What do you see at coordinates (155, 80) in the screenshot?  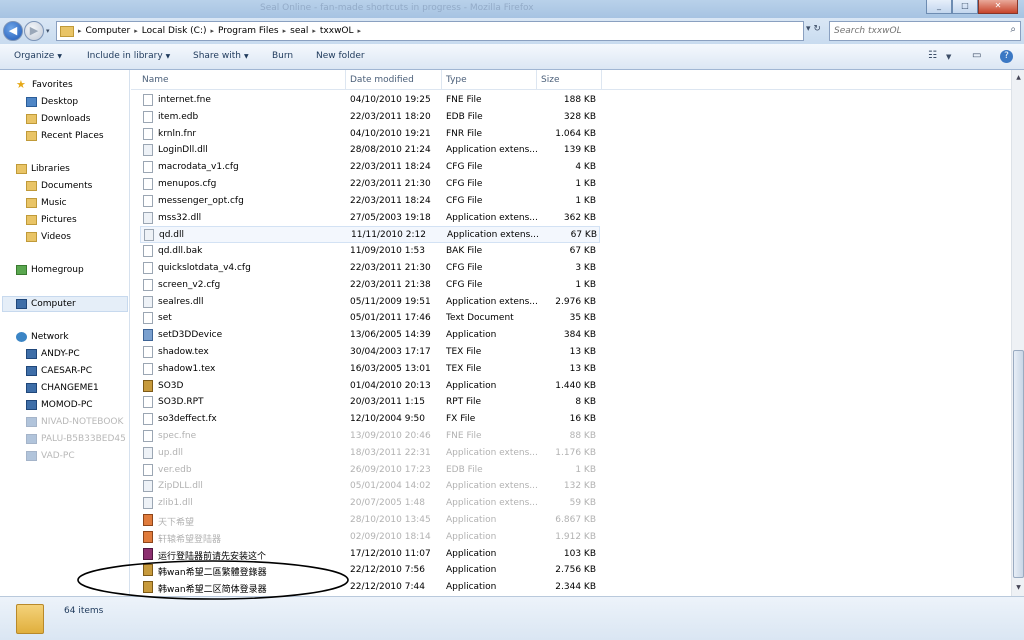 I see `column-header-name: Name` at bounding box center [155, 80].